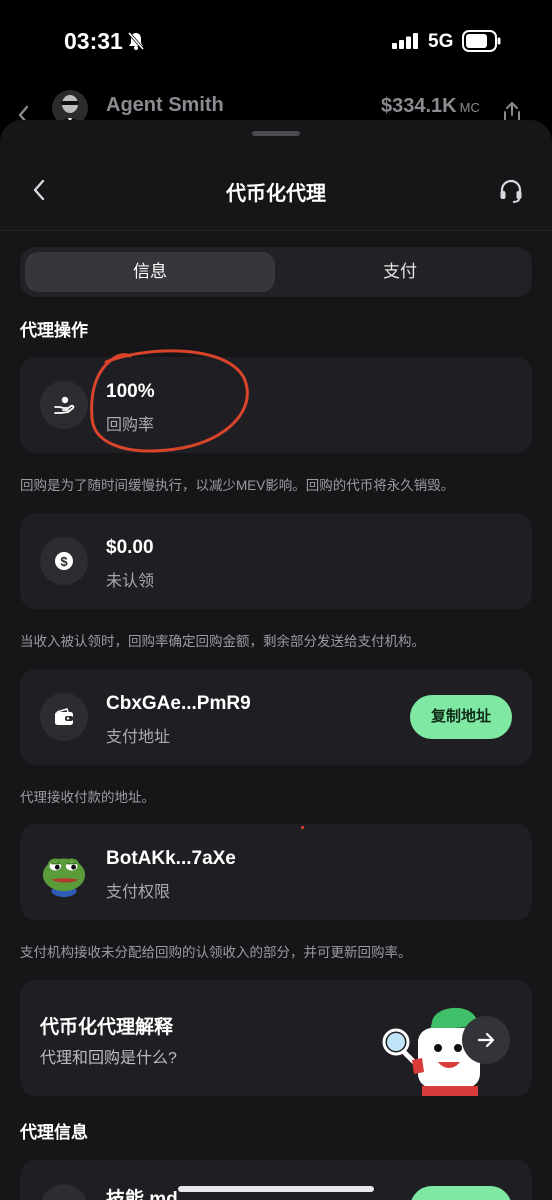 This screenshot has height=1200, width=552. I want to click on payment-address-description: 代理接收付款的地址。, so click(87, 797).